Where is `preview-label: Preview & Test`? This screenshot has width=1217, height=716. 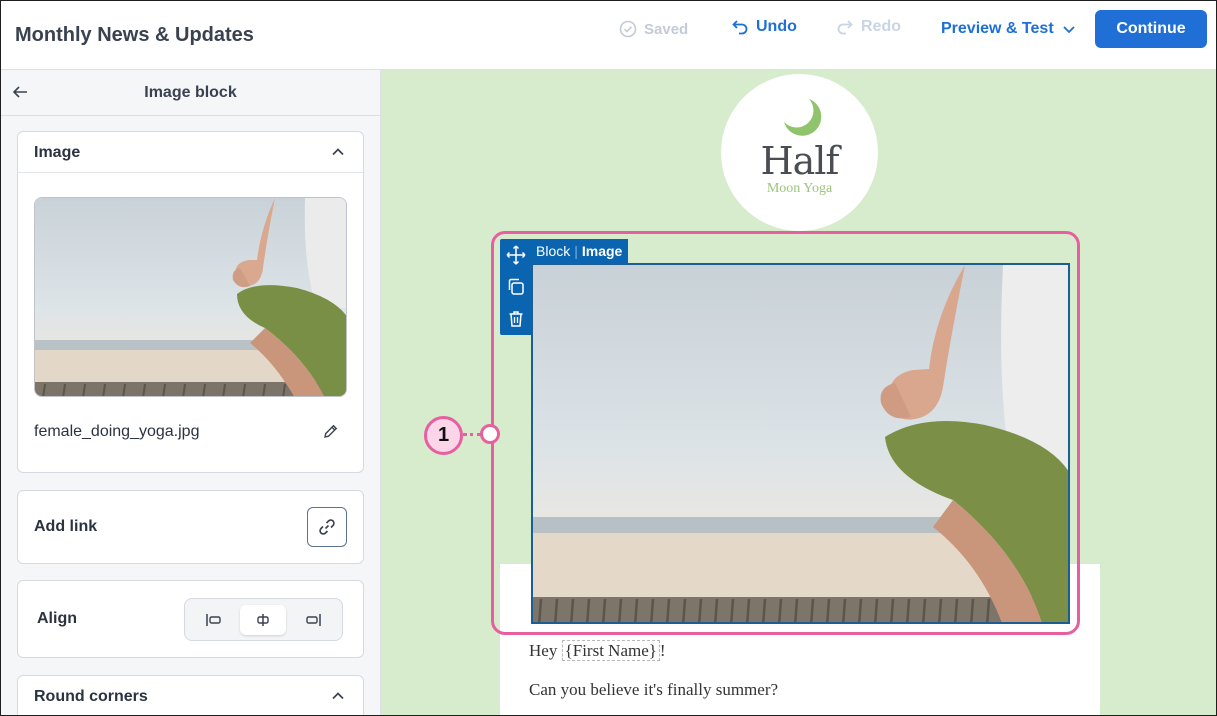 preview-label: Preview & Test is located at coordinates (997, 28).